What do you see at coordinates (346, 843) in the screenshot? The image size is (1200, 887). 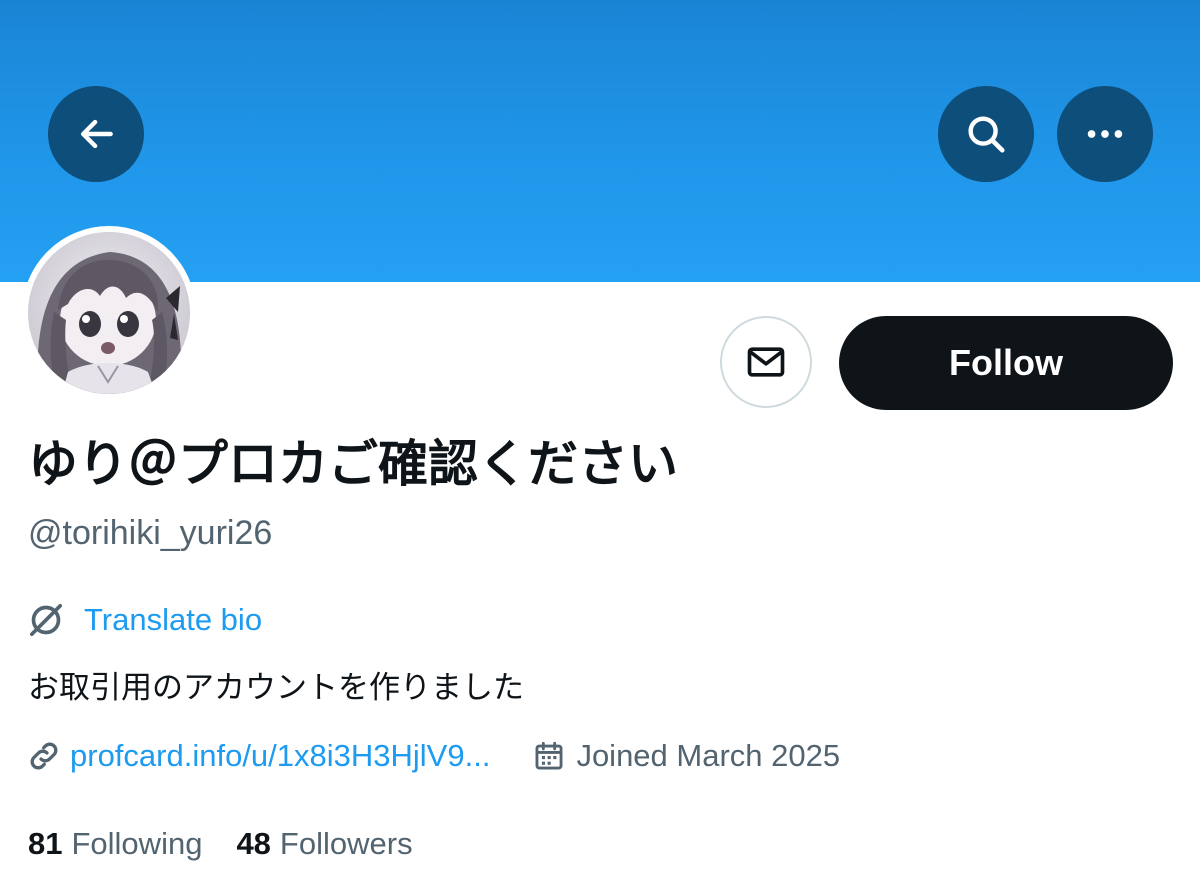 I see `followers-label: Followers` at bounding box center [346, 843].